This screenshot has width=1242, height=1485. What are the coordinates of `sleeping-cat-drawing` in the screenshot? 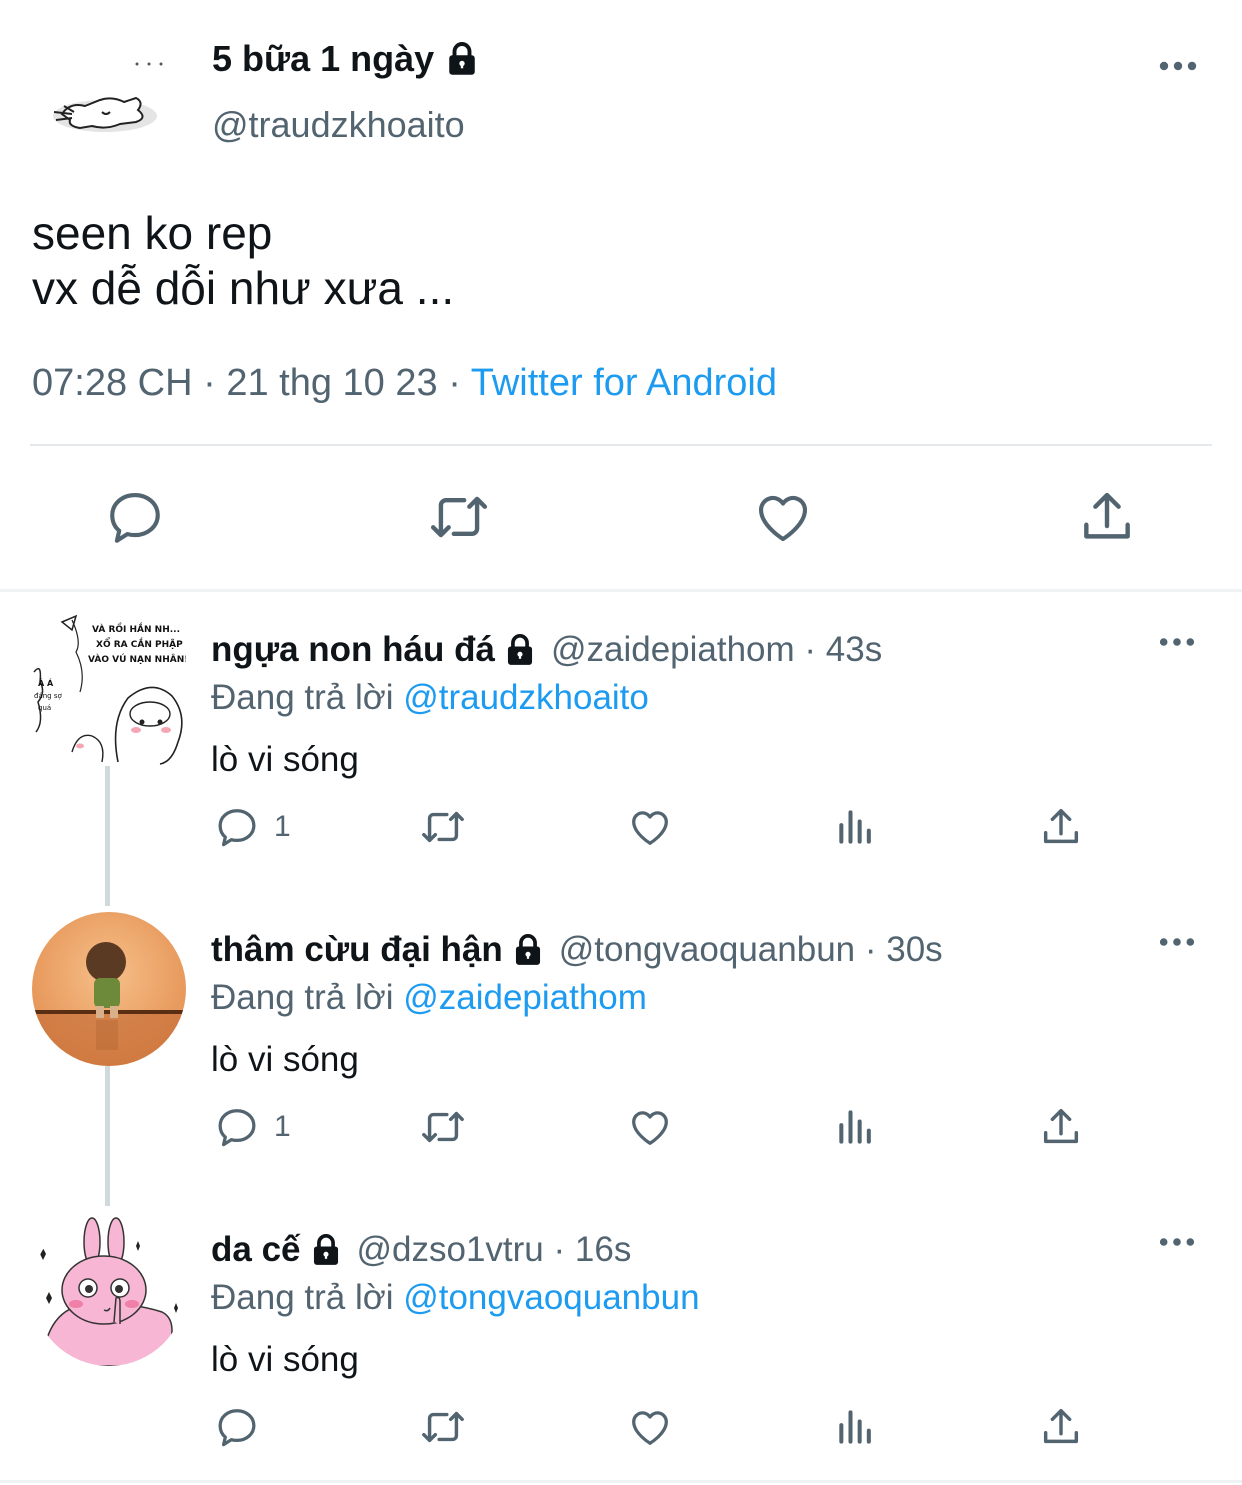 It's located at (108, 97).